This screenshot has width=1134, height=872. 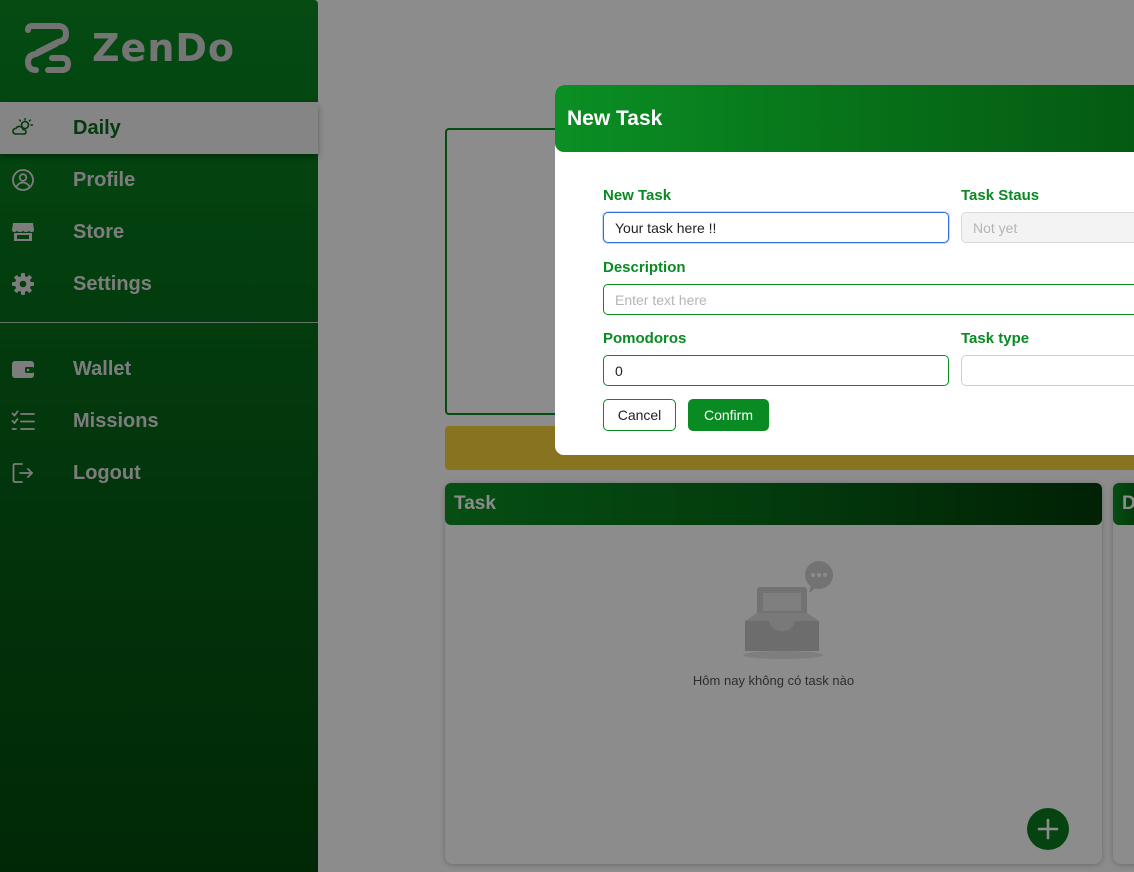 What do you see at coordinates (995, 338) in the screenshot?
I see `task-type-label: Task type` at bounding box center [995, 338].